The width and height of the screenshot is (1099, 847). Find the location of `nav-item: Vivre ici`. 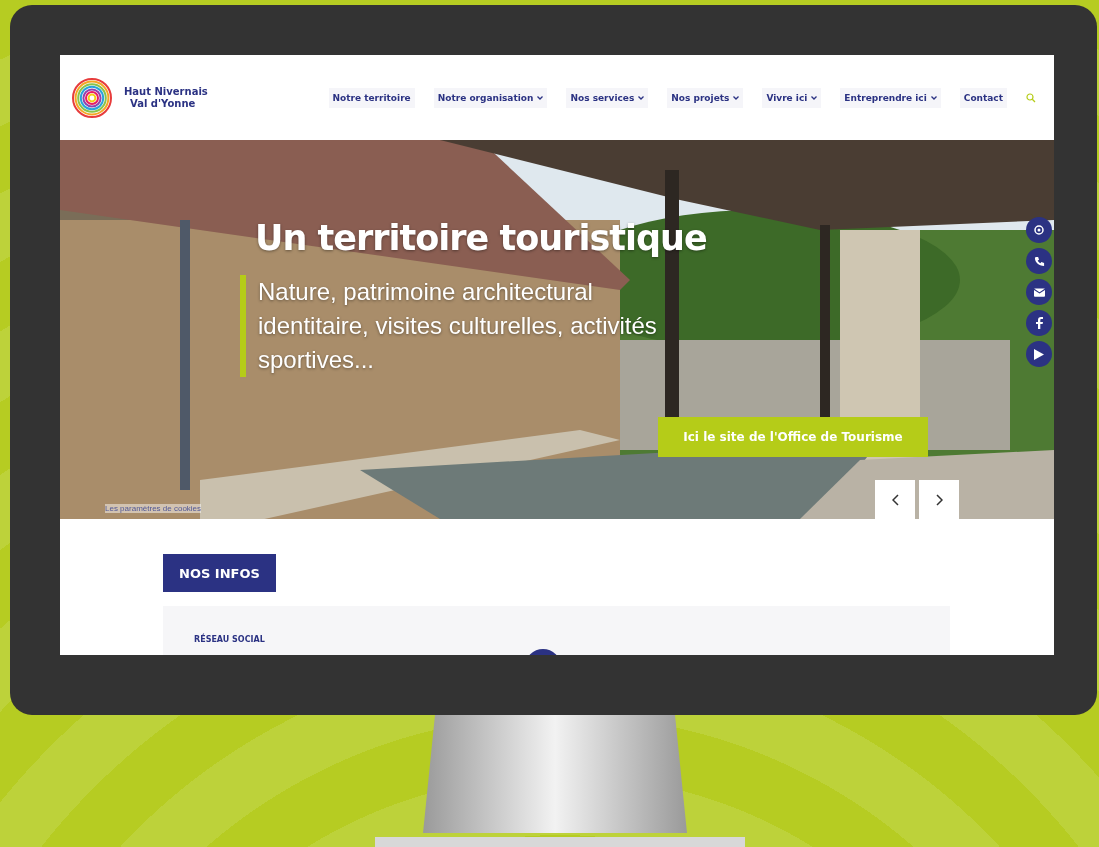

nav-item: Vivre ici is located at coordinates (792, 97).